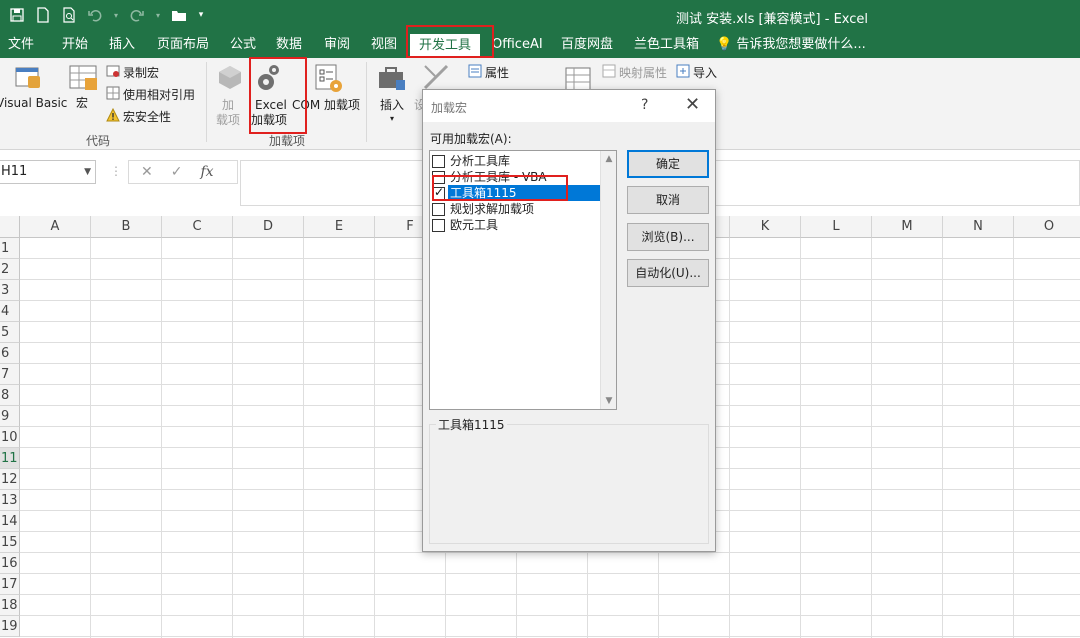 The image size is (1080, 638). What do you see at coordinates (10, 374) in the screenshot?
I see `row-header-7: 7` at bounding box center [10, 374].